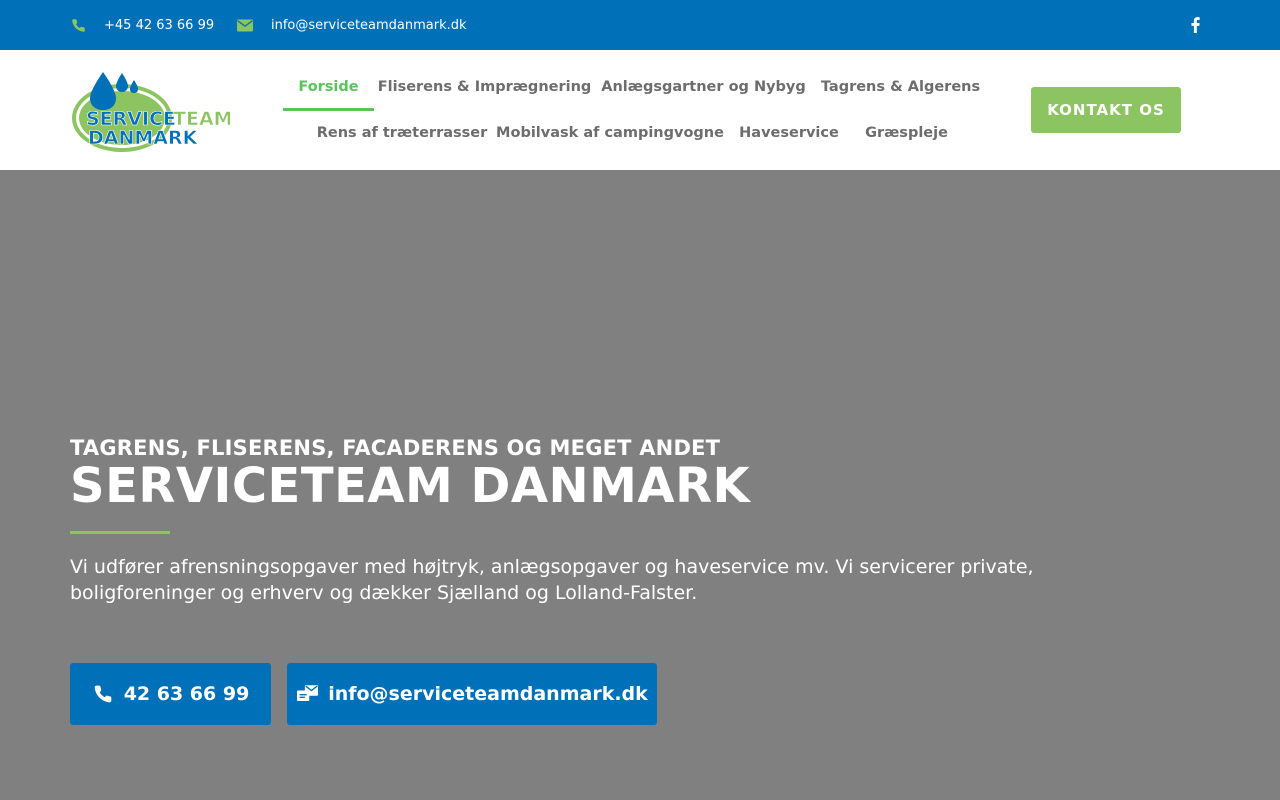 The width and height of the screenshot is (1280, 800). Describe the element at coordinates (143, 138) in the screenshot. I see `logo-text-danmark: DANMARK` at that location.